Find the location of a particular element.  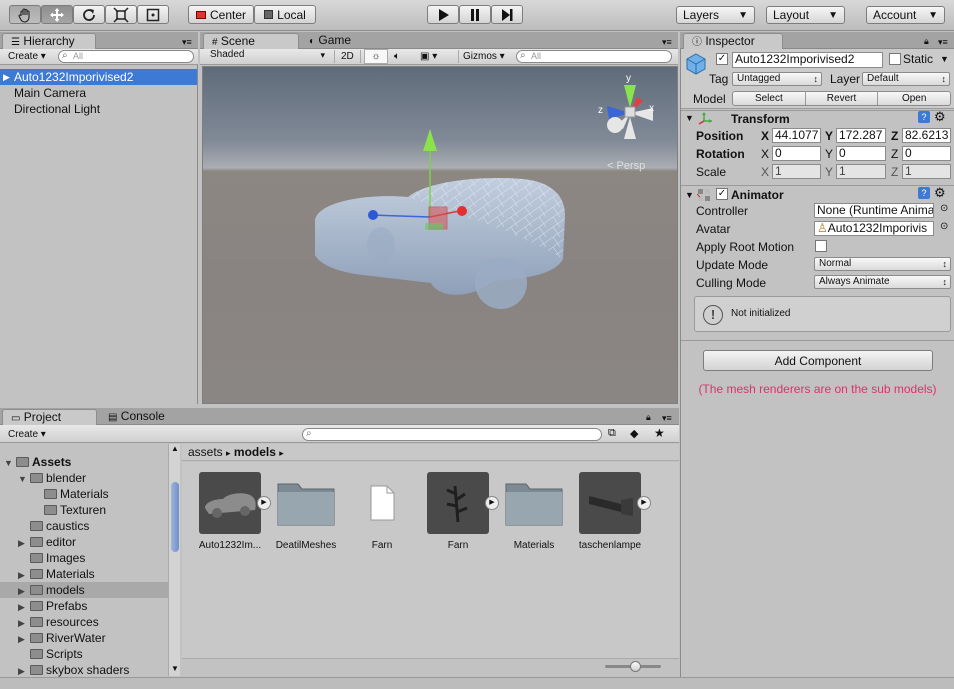

favorite-star-icon: ★ is located at coordinates (659, 433).